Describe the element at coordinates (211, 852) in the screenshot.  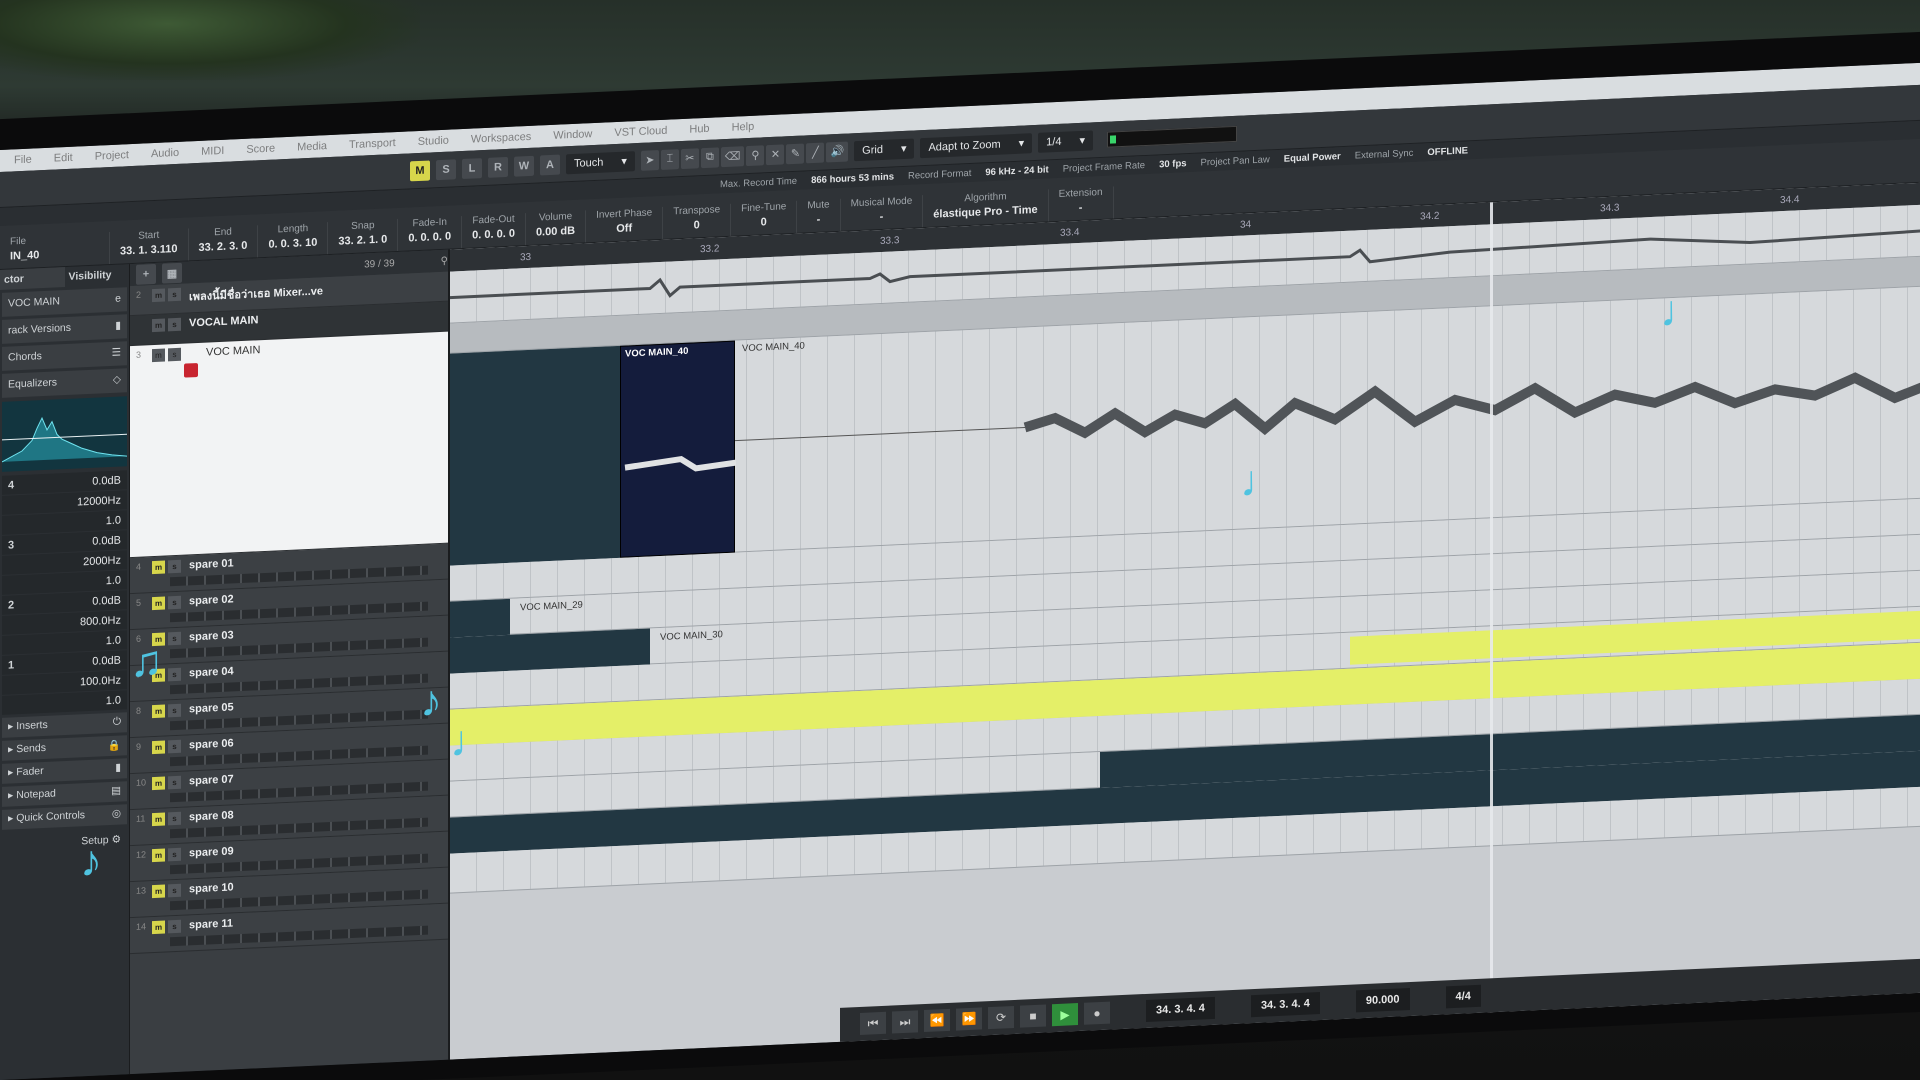
I see `track-name: spare 09` at that location.